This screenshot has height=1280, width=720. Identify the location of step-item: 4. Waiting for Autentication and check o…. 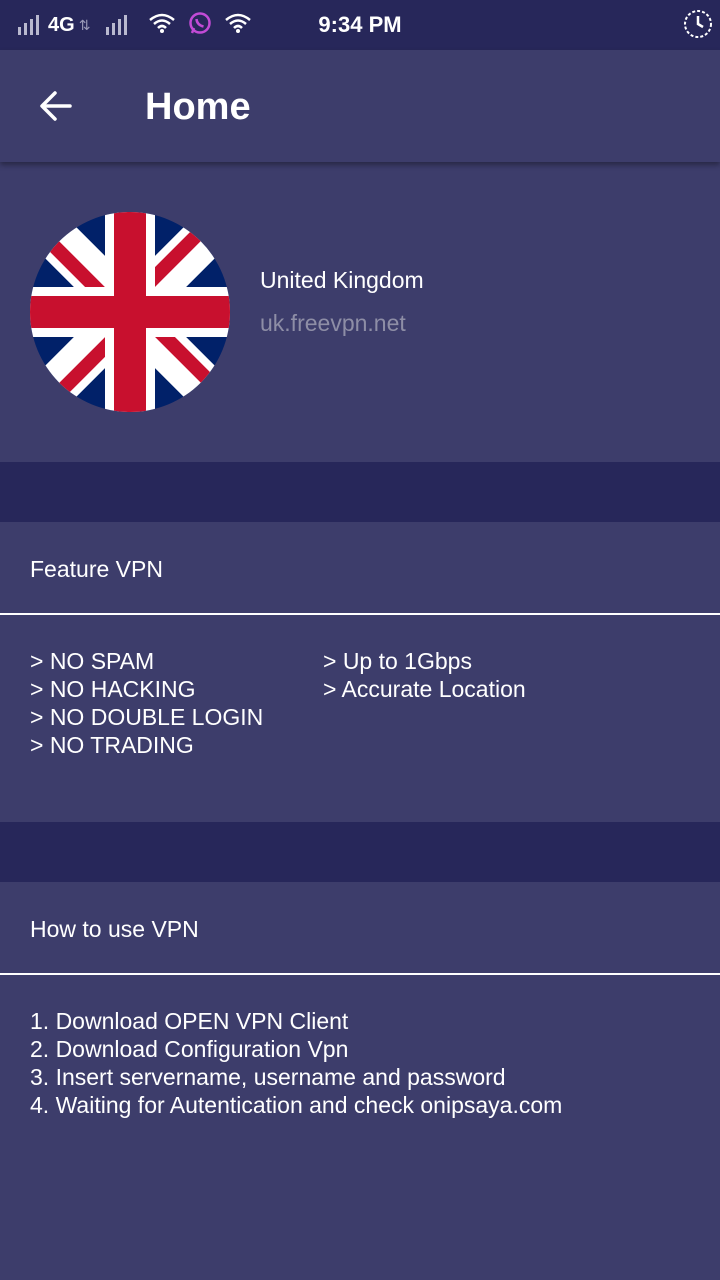
(296, 1105).